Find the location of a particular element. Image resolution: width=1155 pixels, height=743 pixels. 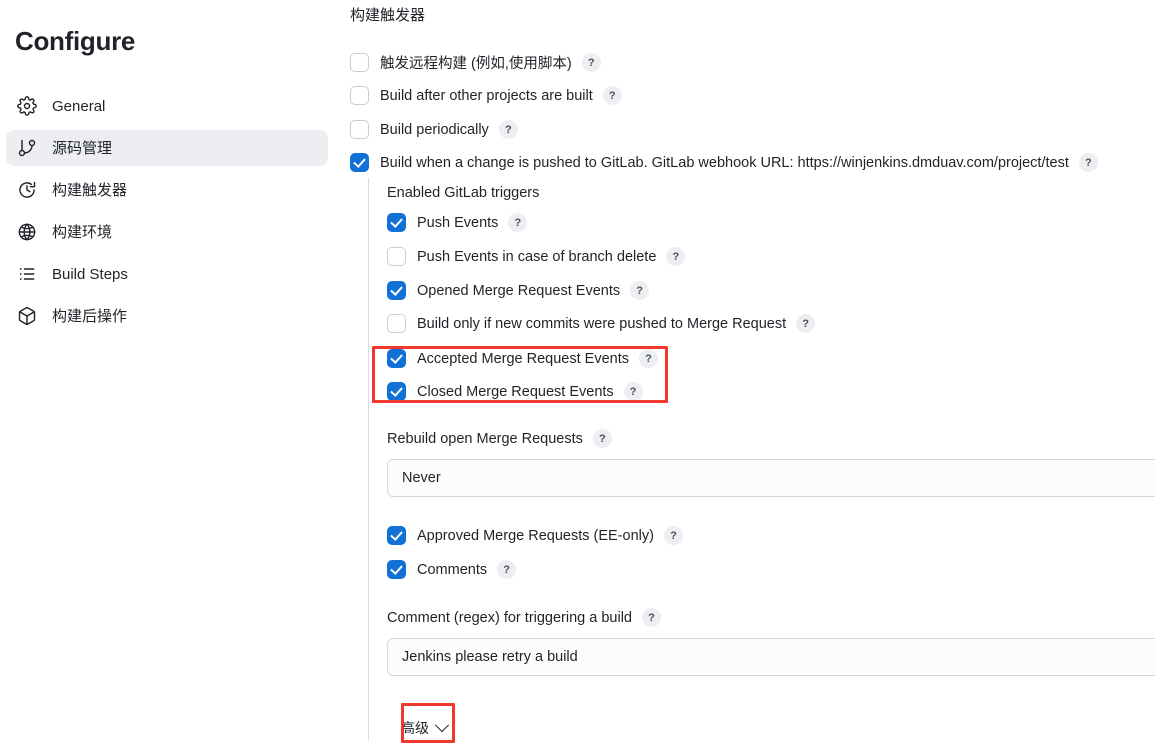

accepted-merge-request-events-label: Accepted Merge Request Events is located at coordinates (523, 358).